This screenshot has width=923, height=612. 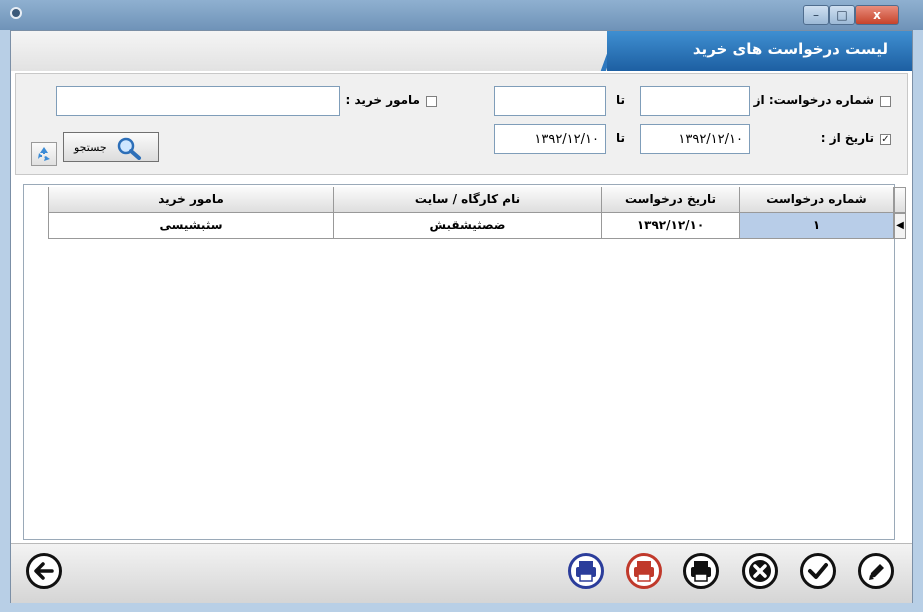 What do you see at coordinates (16, 13) in the screenshot?
I see `app-icon` at bounding box center [16, 13].